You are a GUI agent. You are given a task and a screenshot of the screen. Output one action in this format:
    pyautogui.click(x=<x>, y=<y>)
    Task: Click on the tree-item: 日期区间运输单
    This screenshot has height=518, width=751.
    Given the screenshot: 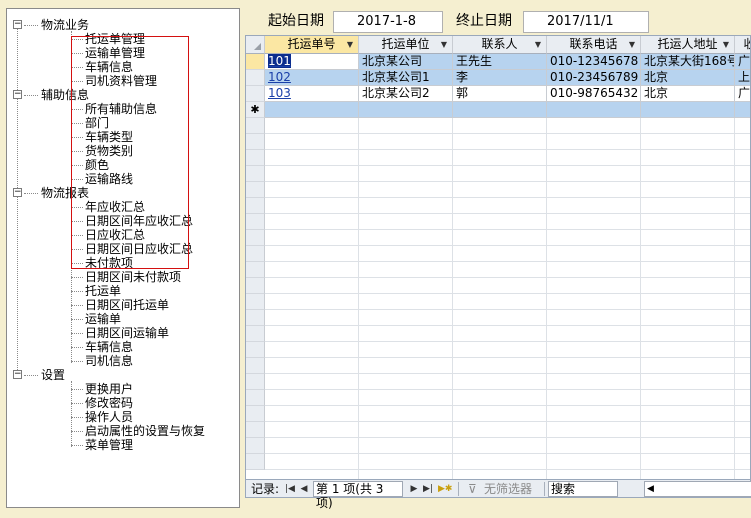 What is the action you would take?
    pyautogui.click(x=127, y=333)
    